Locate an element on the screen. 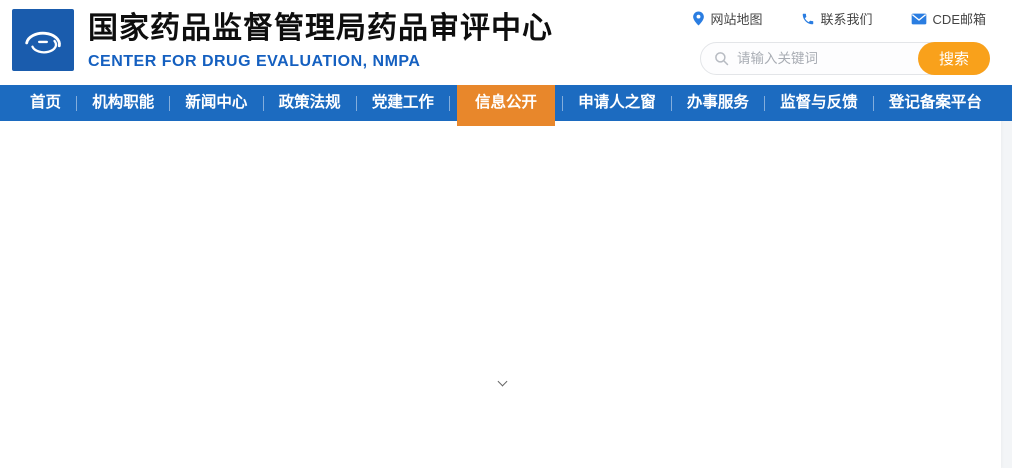 Image resolution: width=1012 pixels, height=468 pixels. contact-link: 联系我们 is located at coordinates (837, 18).